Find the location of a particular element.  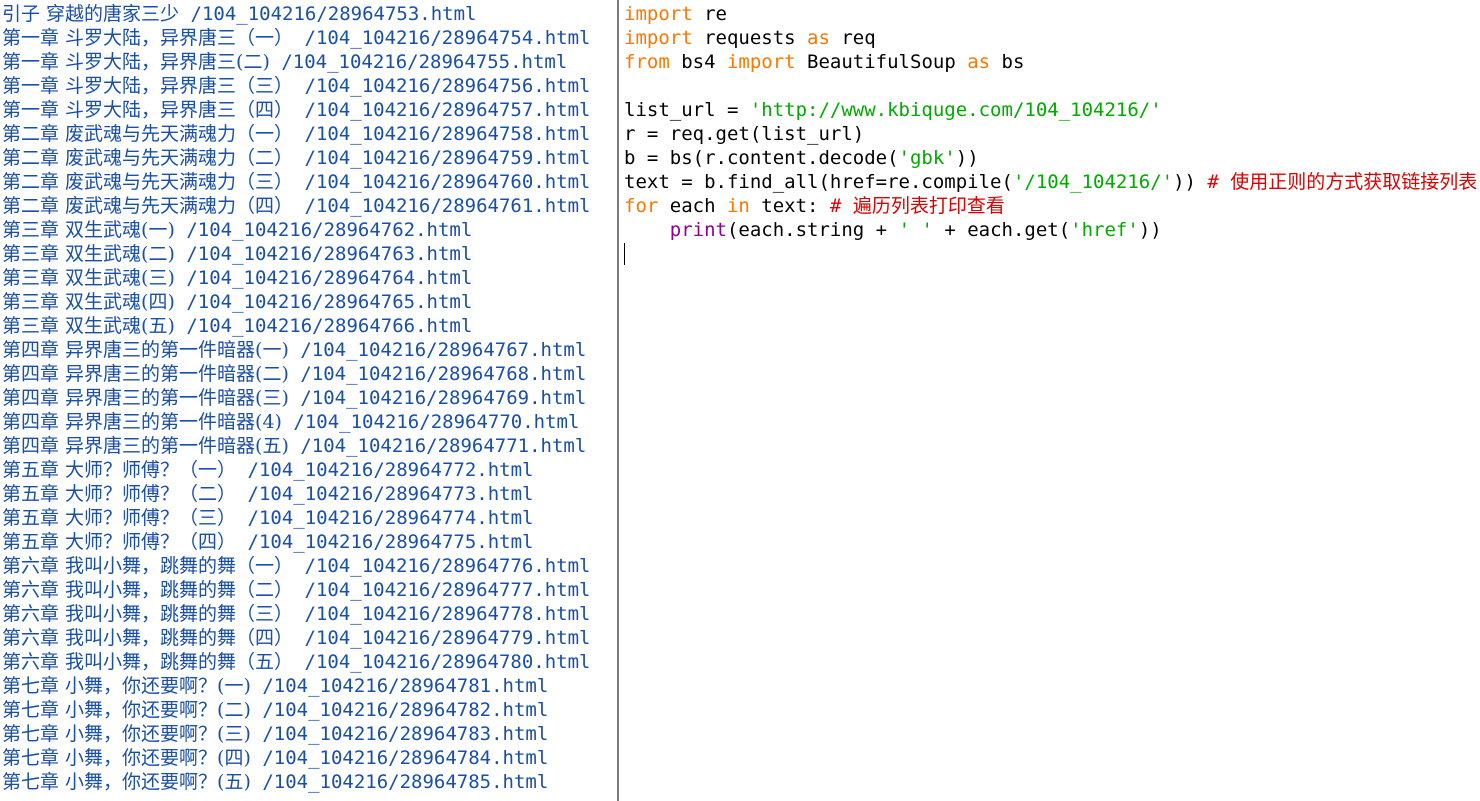

chapter-title: 第六章 我叫小舞，跳舞的舞（五） is located at coordinates (148, 662).